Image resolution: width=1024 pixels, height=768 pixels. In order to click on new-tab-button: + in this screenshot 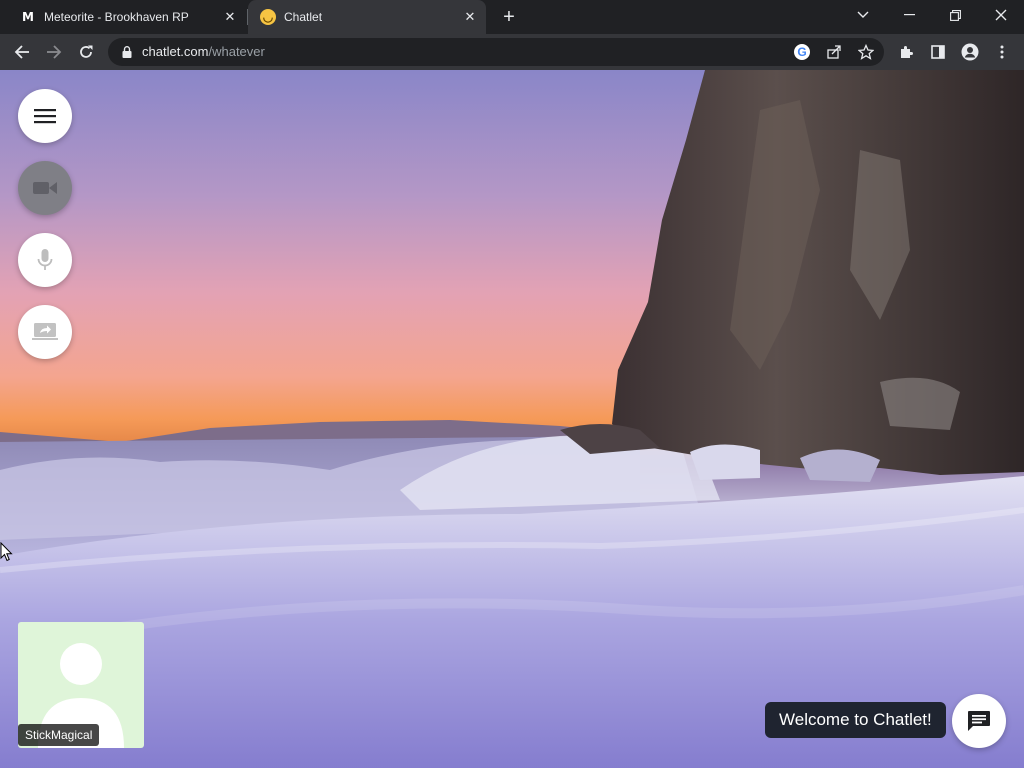, I will do `click(509, 17)`.